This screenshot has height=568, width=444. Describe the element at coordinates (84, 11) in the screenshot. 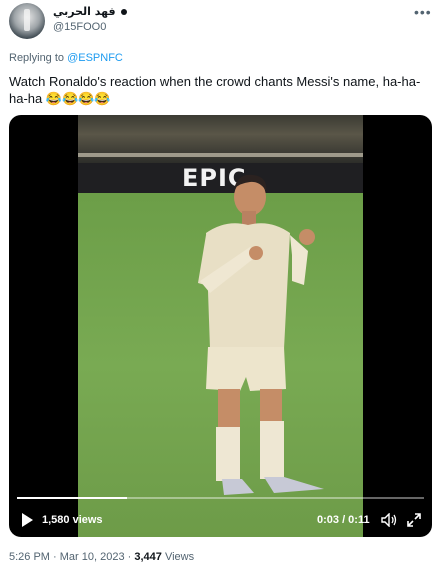

I see `author-display-name: فهد الحربي` at that location.